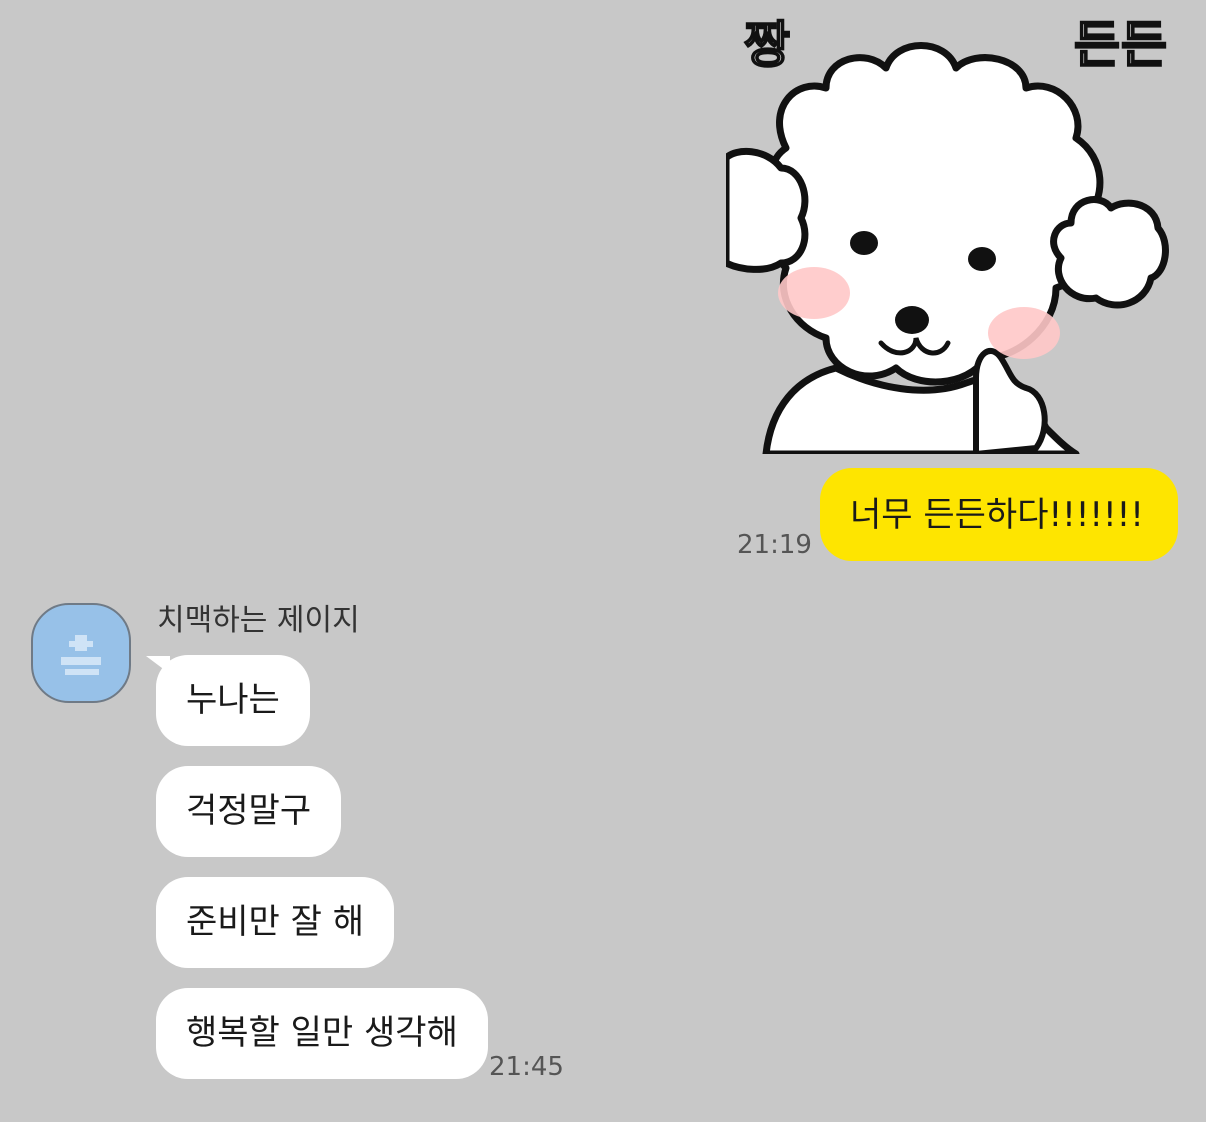 This screenshot has width=1206, height=1122. I want to click on default-profile-icon, so click(81, 655).